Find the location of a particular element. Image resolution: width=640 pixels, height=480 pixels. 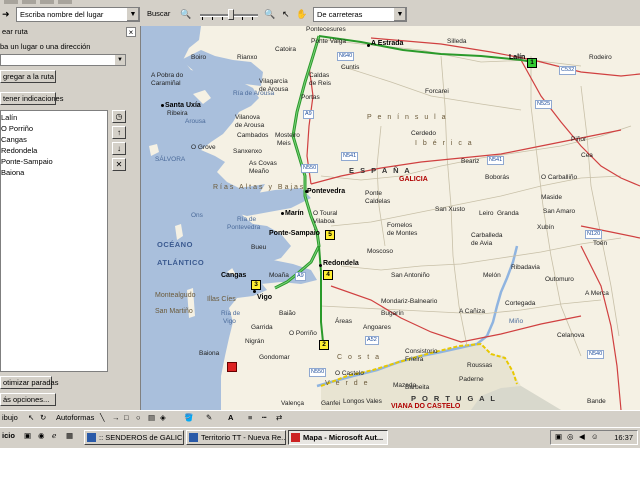

line-color-icon: ✎ is located at coordinates (209, 417).